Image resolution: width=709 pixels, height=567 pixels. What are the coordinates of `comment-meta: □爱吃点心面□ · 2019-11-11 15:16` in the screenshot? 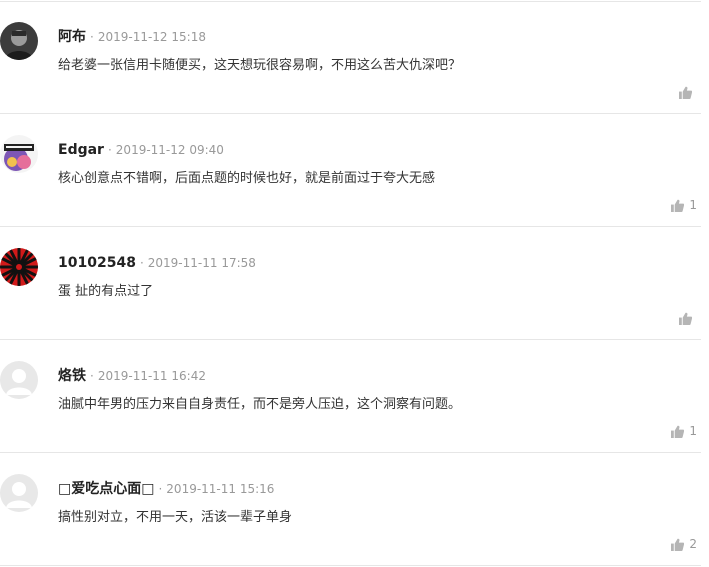 It's located at (166, 488).